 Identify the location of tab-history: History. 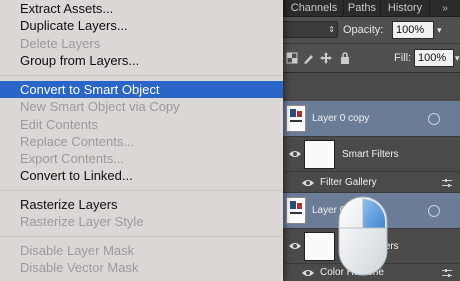
(405, 8).